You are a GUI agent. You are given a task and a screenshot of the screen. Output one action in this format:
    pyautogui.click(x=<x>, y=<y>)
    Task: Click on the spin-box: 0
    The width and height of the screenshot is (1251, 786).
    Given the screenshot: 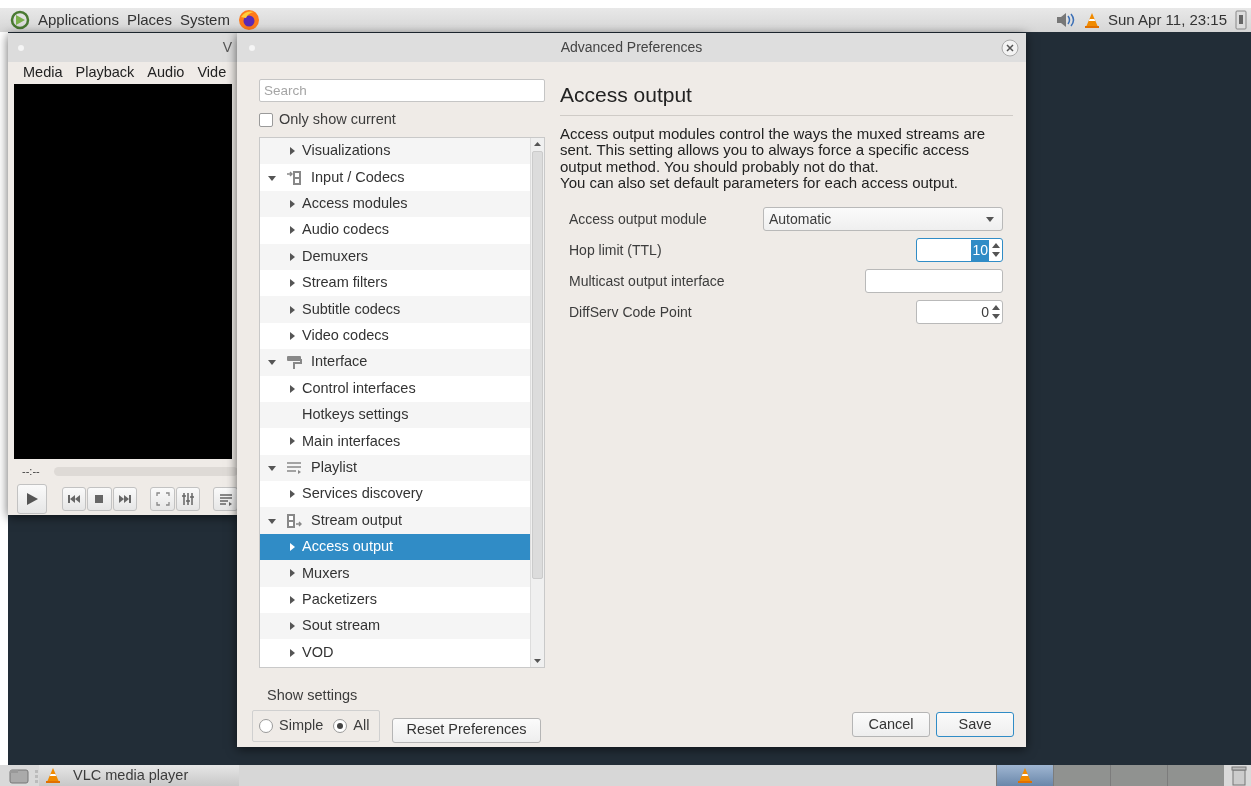 What is the action you would take?
    pyautogui.click(x=959, y=312)
    